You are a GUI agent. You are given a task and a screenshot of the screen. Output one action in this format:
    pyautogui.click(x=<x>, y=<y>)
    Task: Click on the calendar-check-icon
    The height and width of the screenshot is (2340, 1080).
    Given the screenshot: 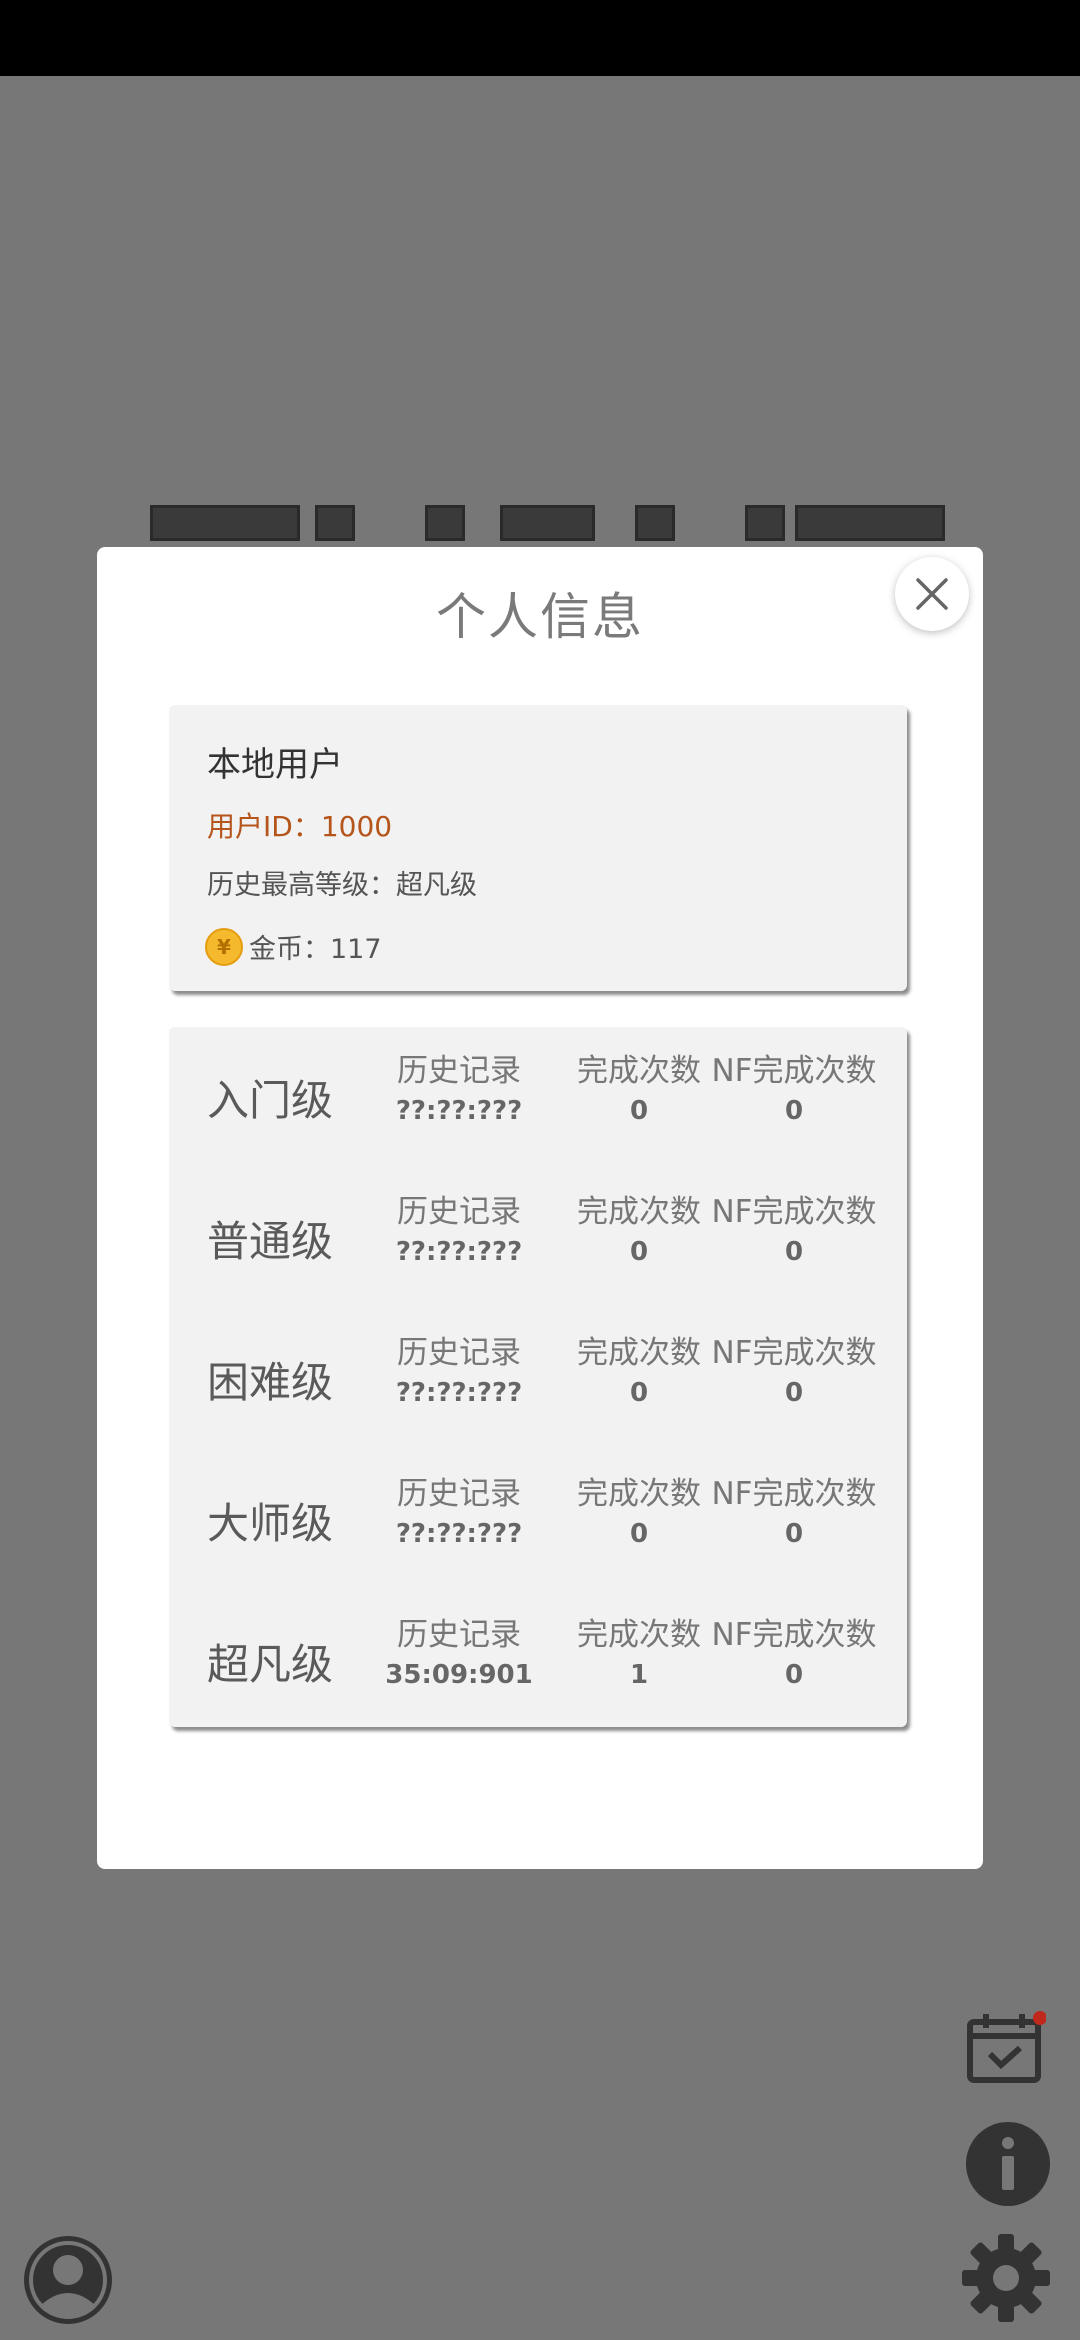 What is the action you would take?
    pyautogui.click(x=1007, y=2047)
    